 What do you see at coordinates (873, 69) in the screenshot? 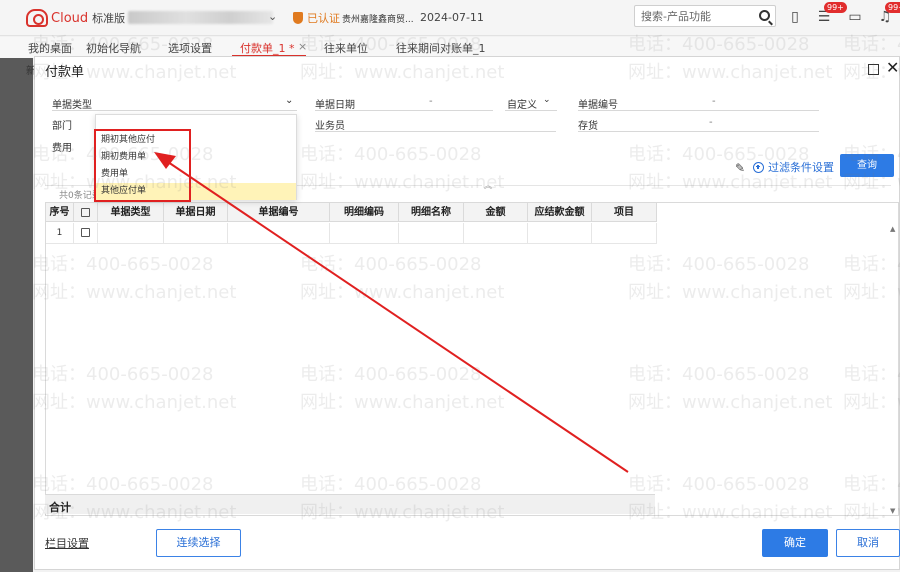
I see `maximize-icon` at bounding box center [873, 69].